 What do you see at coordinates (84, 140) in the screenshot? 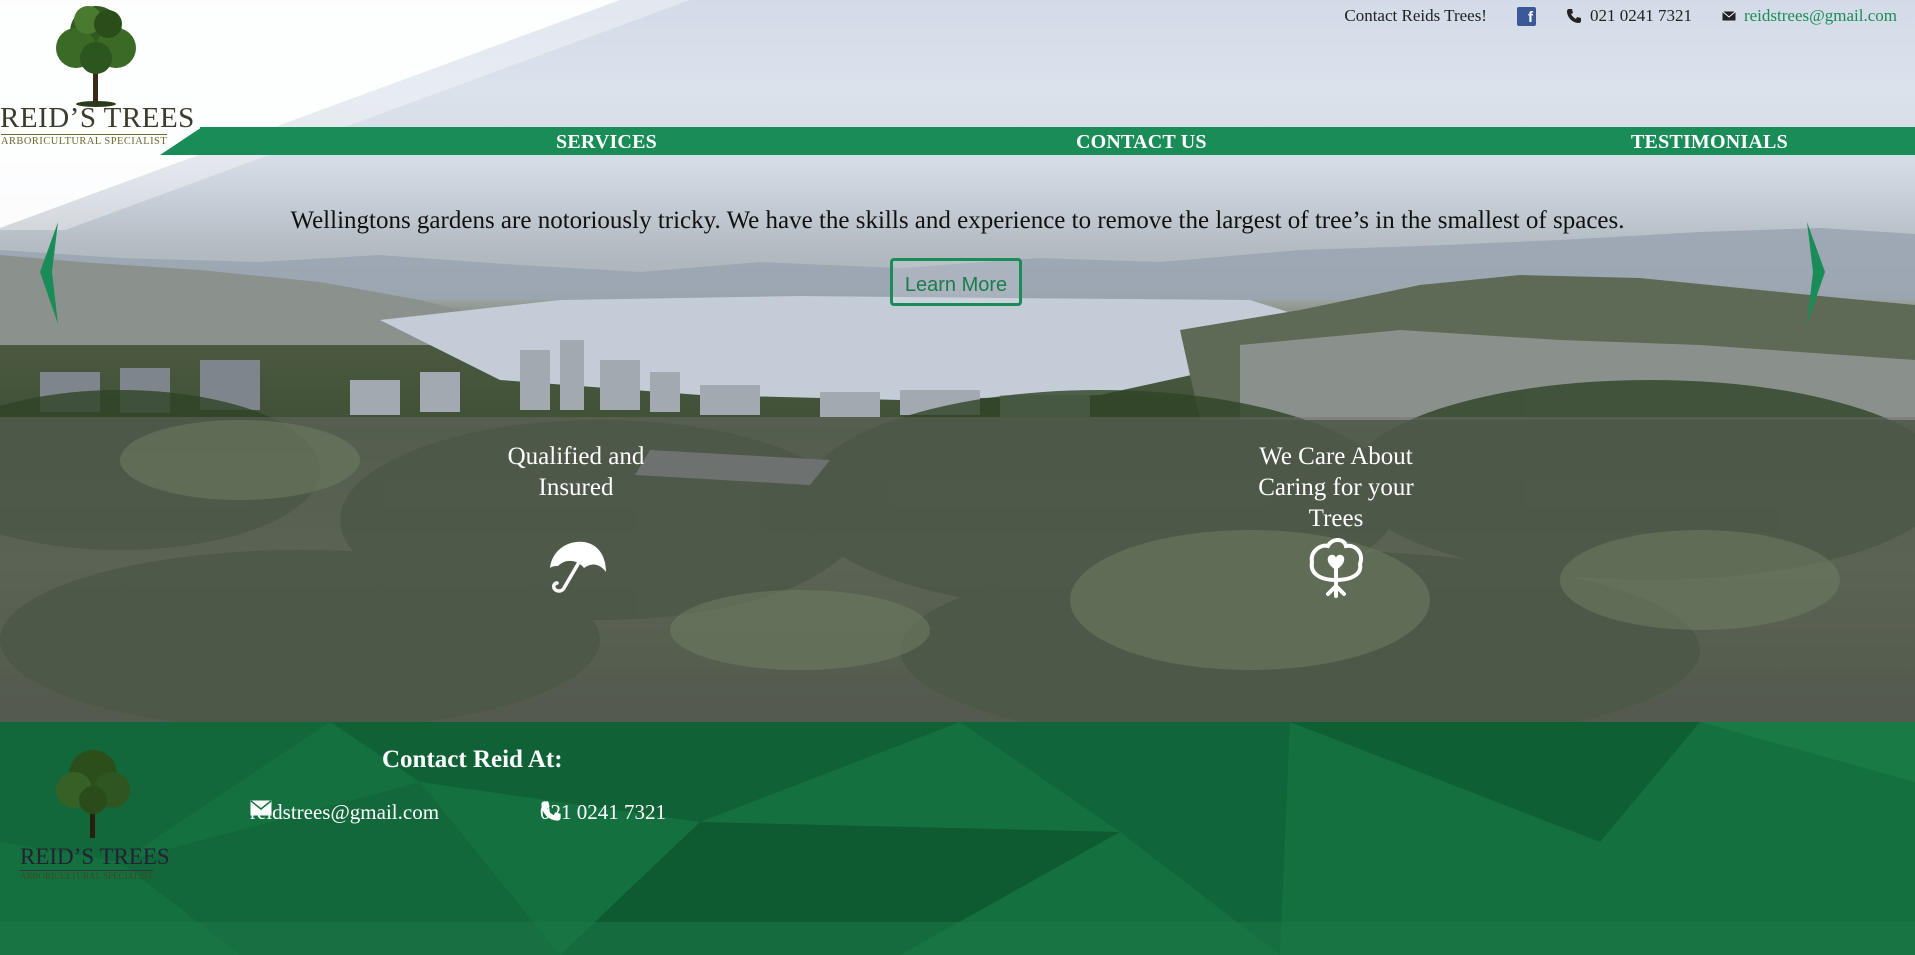
I see `logo-subtitle: ARBORICULTURAL SPECIALIST` at bounding box center [84, 140].